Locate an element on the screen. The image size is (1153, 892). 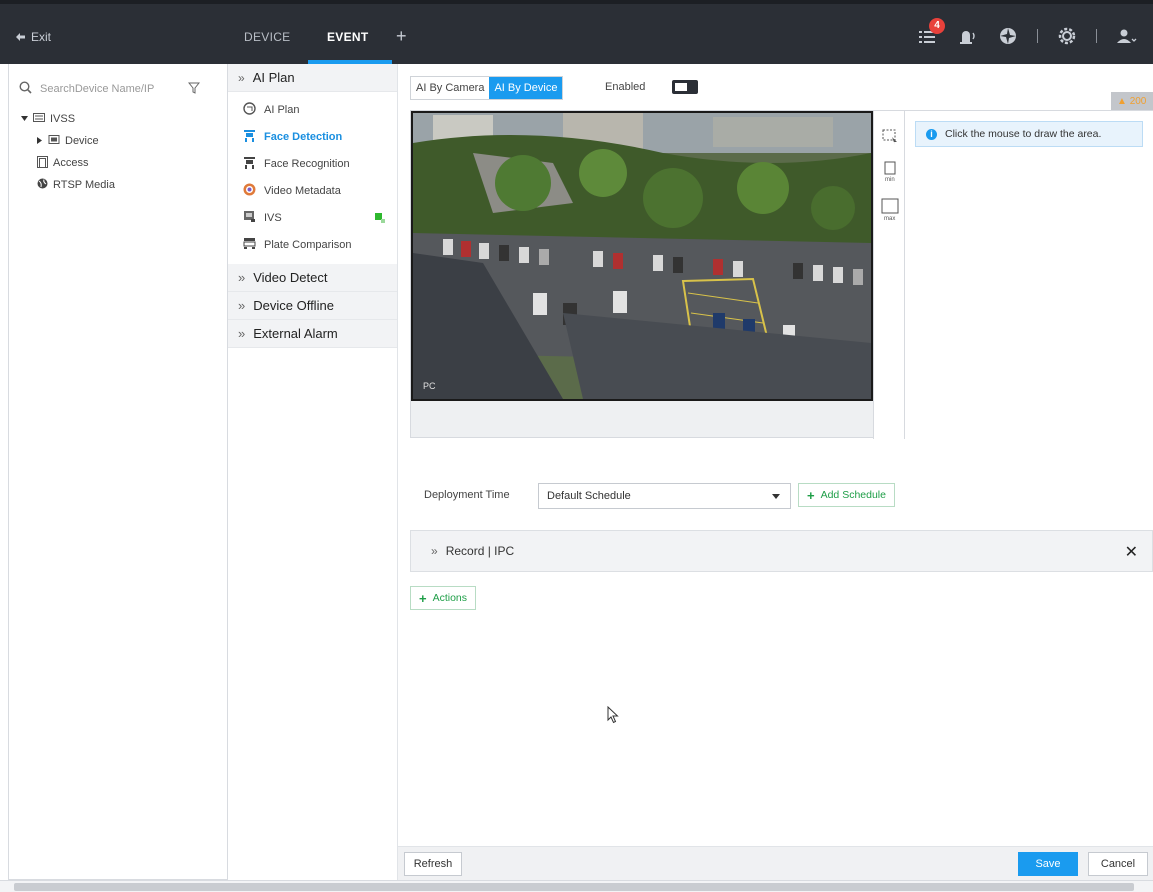
device-search: SearchDevice Name/IP is located at coordinates (119, 89).